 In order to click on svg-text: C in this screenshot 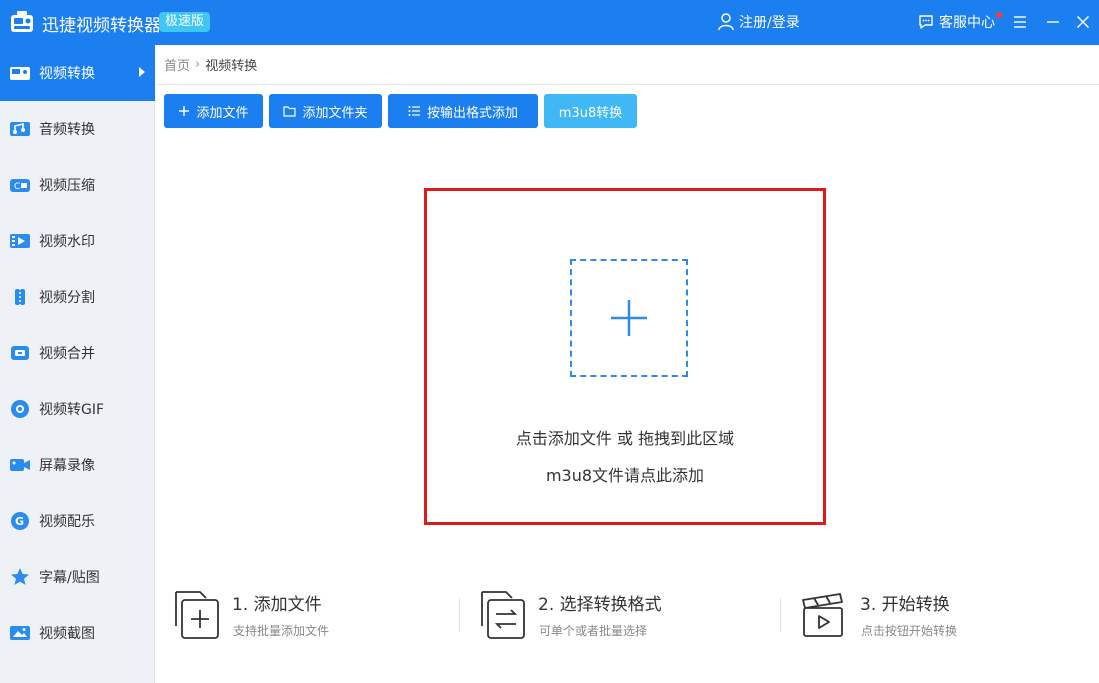, I will do `click(17, 187)`.